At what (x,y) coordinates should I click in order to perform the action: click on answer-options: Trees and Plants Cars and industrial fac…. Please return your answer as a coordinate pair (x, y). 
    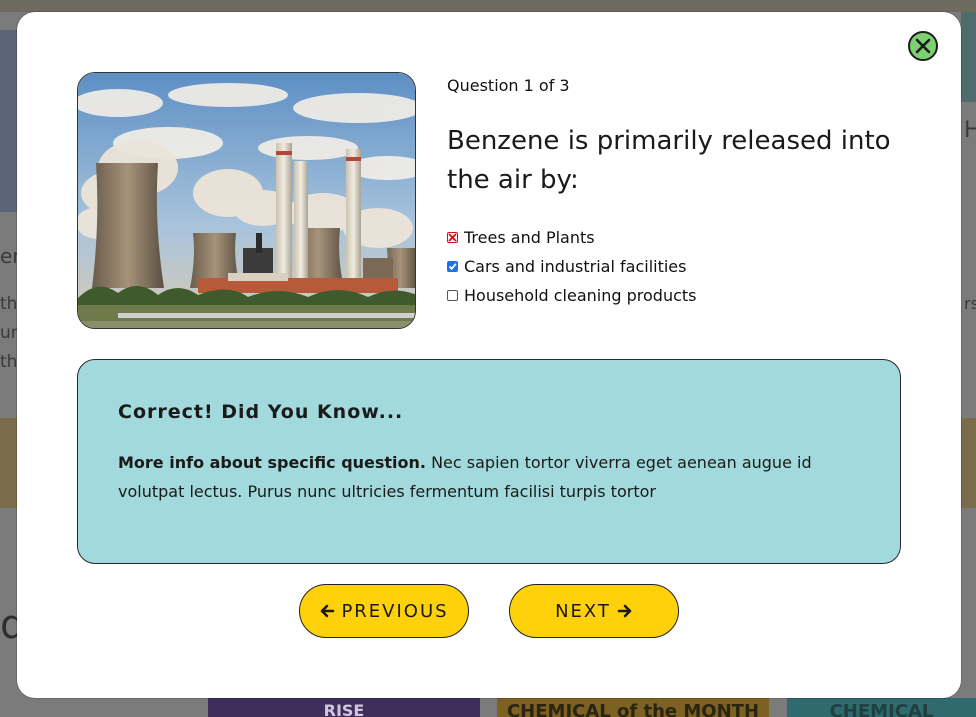
    Looking at the image, I should click on (572, 266).